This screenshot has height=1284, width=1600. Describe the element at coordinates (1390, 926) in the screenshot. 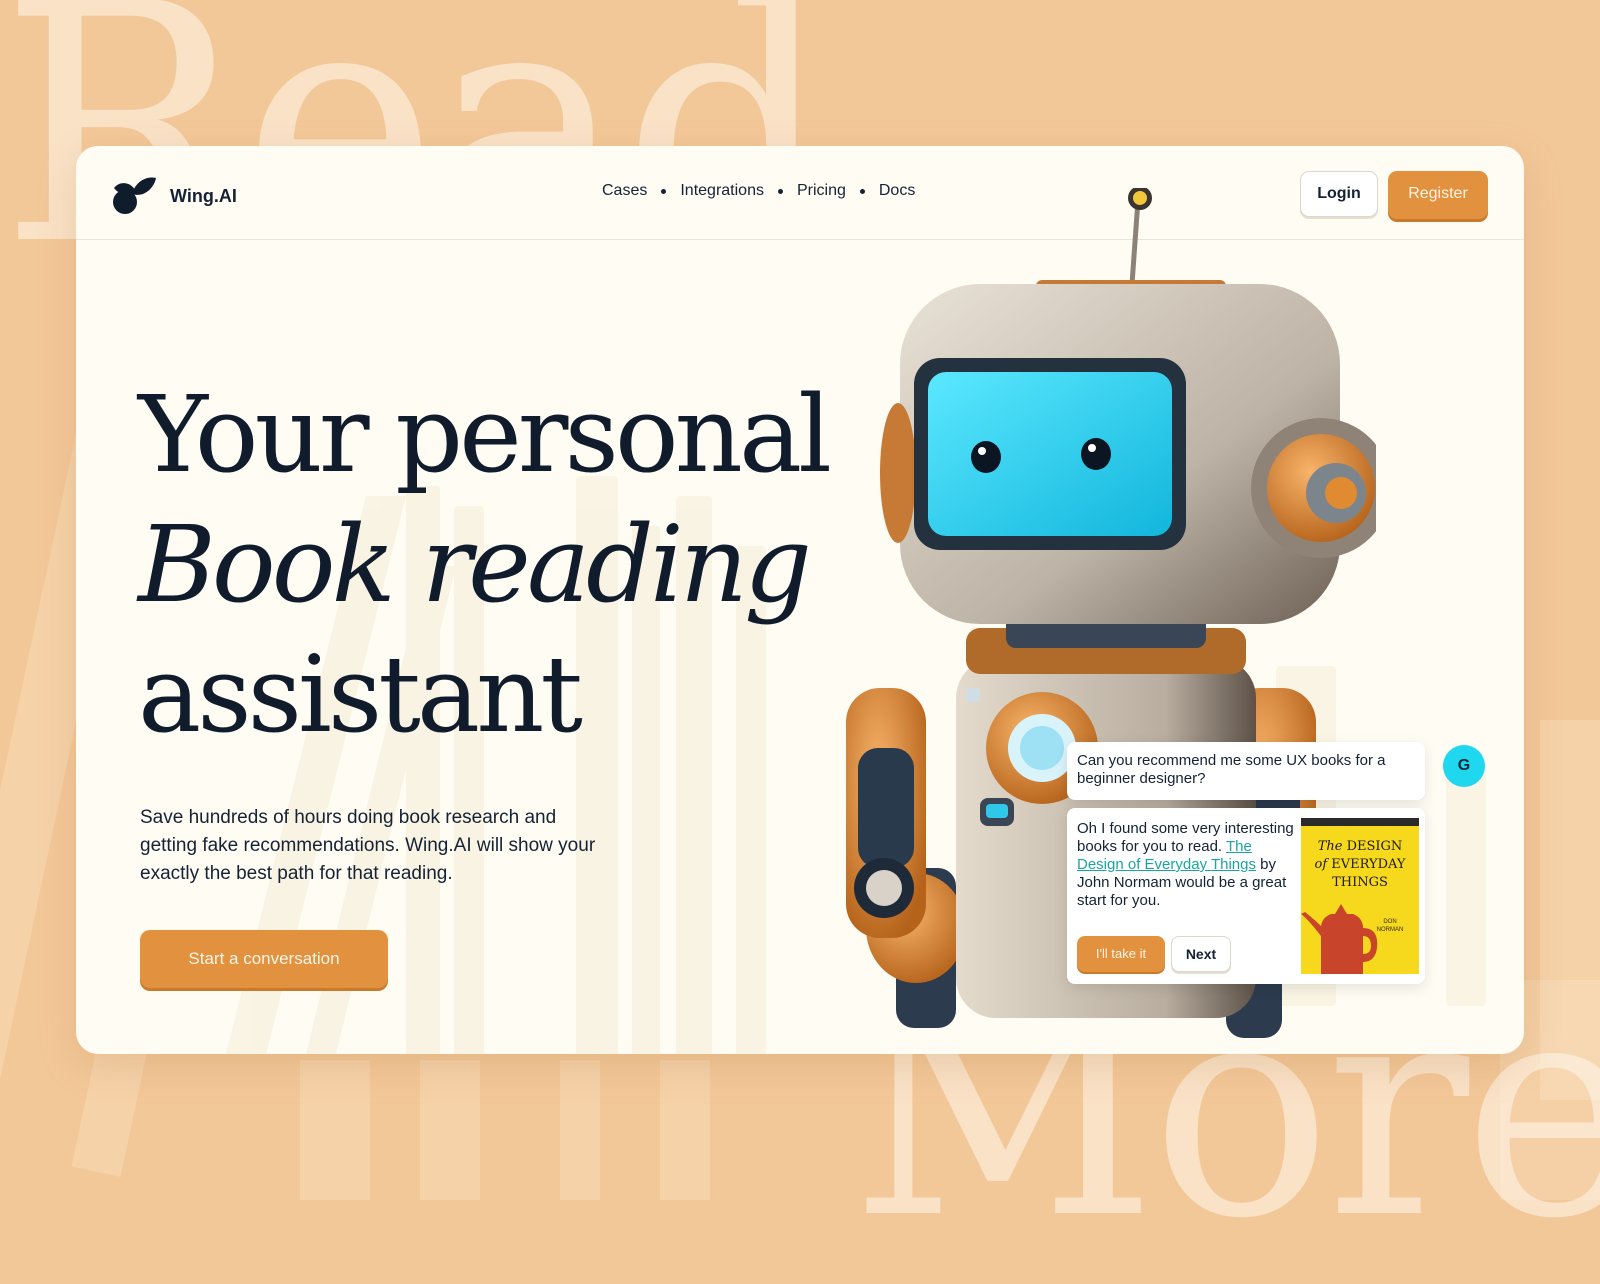

I see `book-author: DON NORMAN` at that location.